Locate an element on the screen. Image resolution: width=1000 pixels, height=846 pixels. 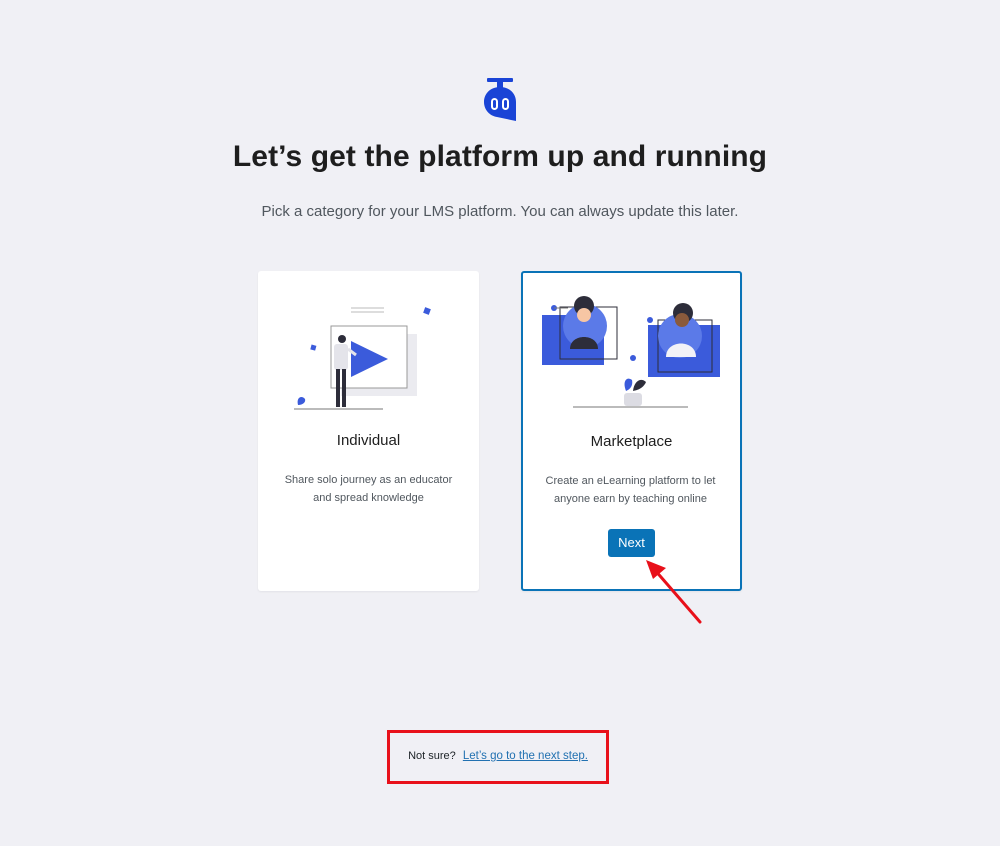
brand-logo-icon is located at coordinates (500, 99).